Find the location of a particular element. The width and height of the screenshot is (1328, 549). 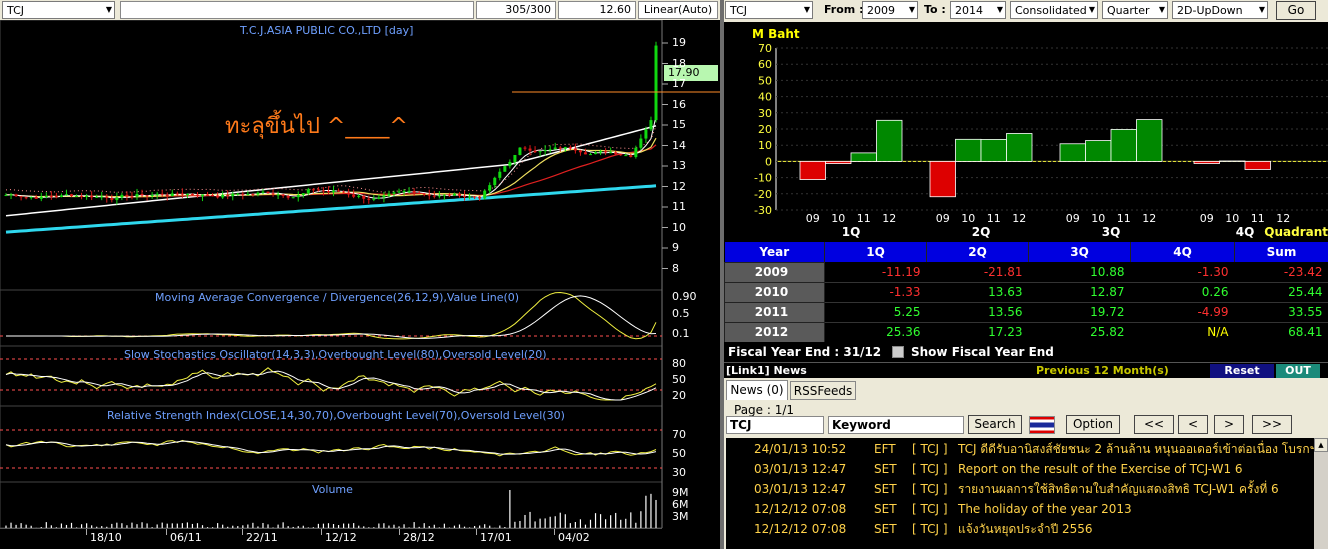

year-tick: 10 is located at coordinates (838, 218).